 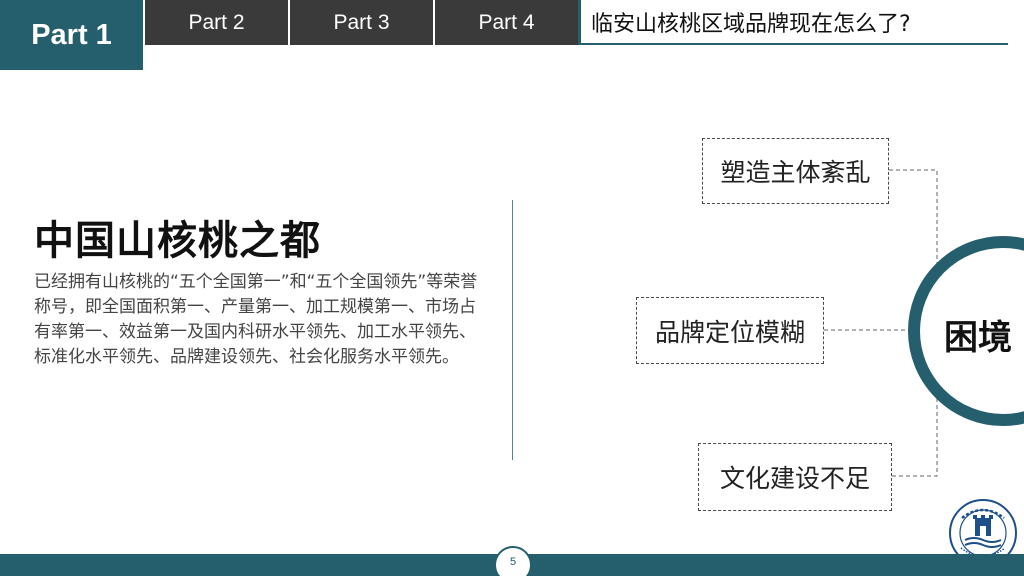 What do you see at coordinates (793, 22) in the screenshot?
I see `section-title: 临安山核桃区域品牌现在怎么了?` at bounding box center [793, 22].